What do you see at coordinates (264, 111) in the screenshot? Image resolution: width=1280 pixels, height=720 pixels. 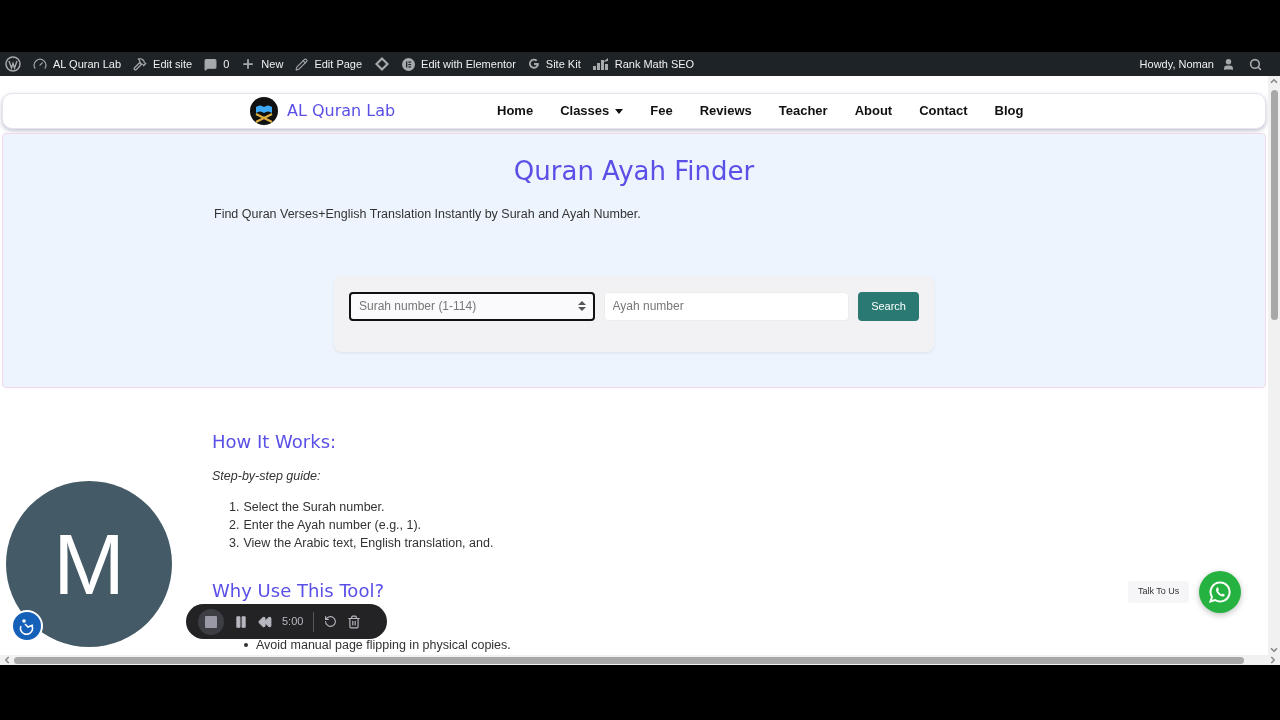 I see `open-book-logo-icon` at bounding box center [264, 111].